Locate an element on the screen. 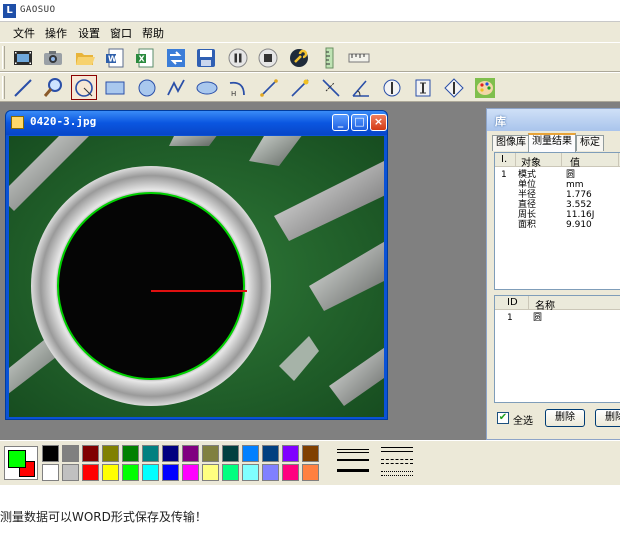 The height and width of the screenshot is (538, 620). result-row-id: 1 is located at coordinates (504, 175).